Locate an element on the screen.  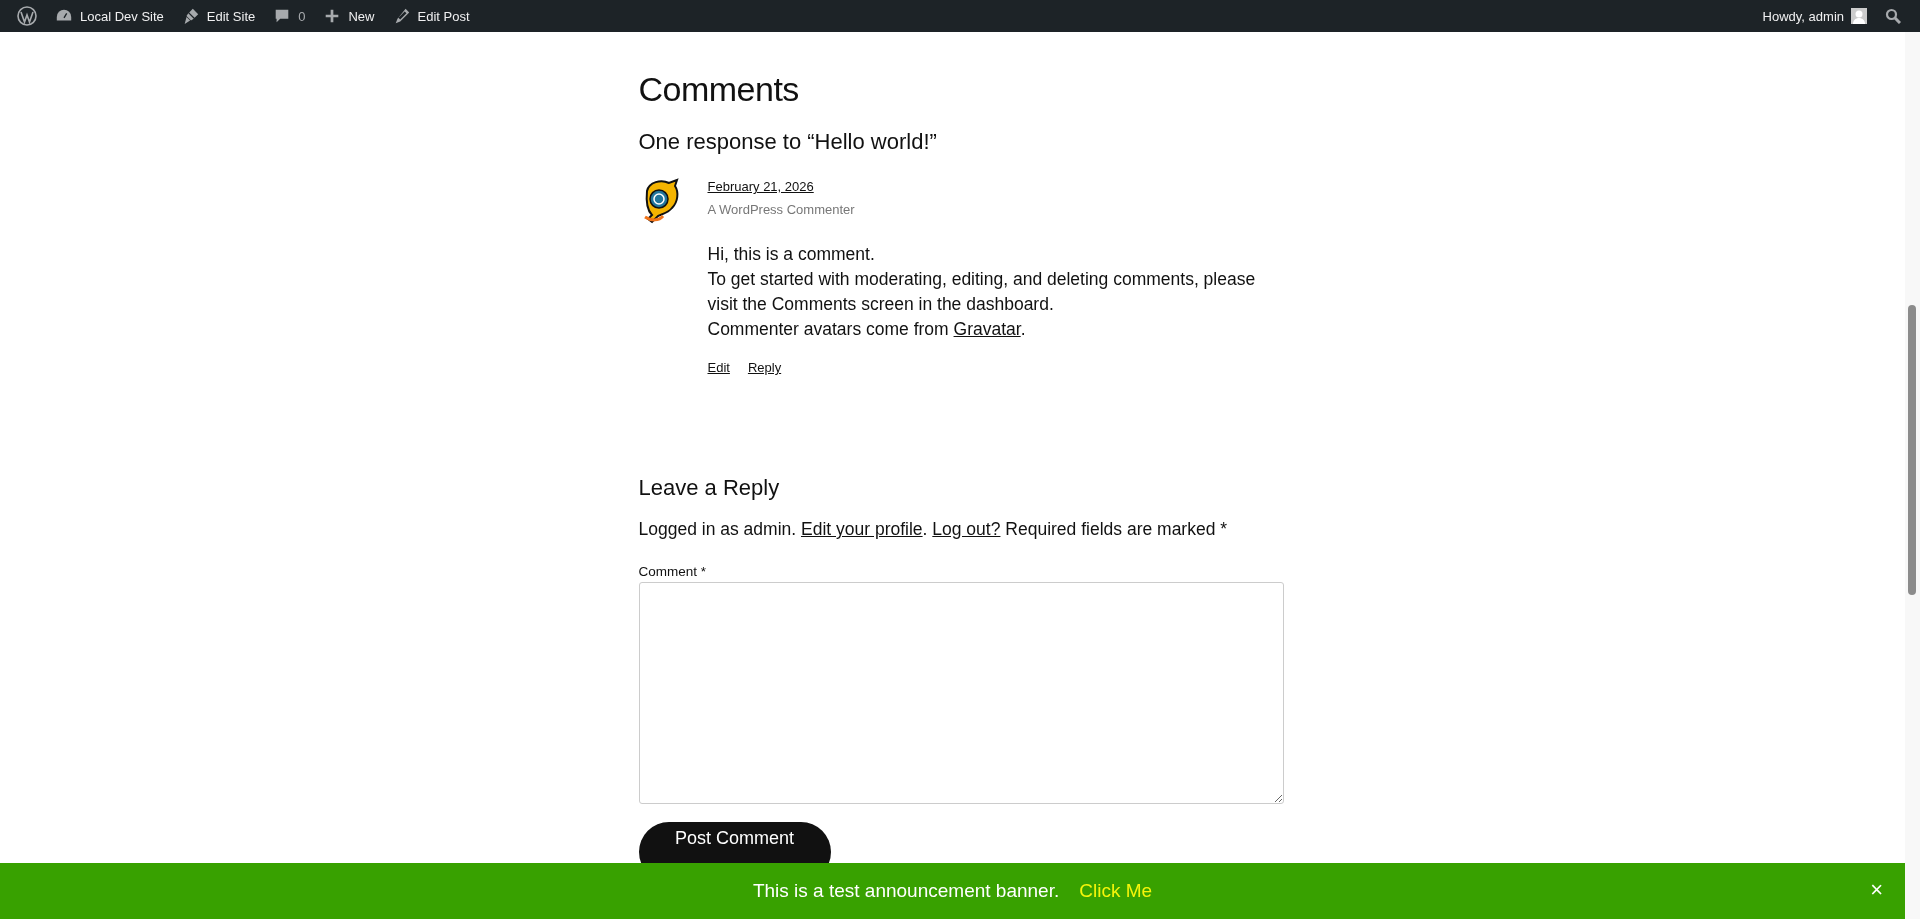
comment-label: Comment * is located at coordinates (673, 571).